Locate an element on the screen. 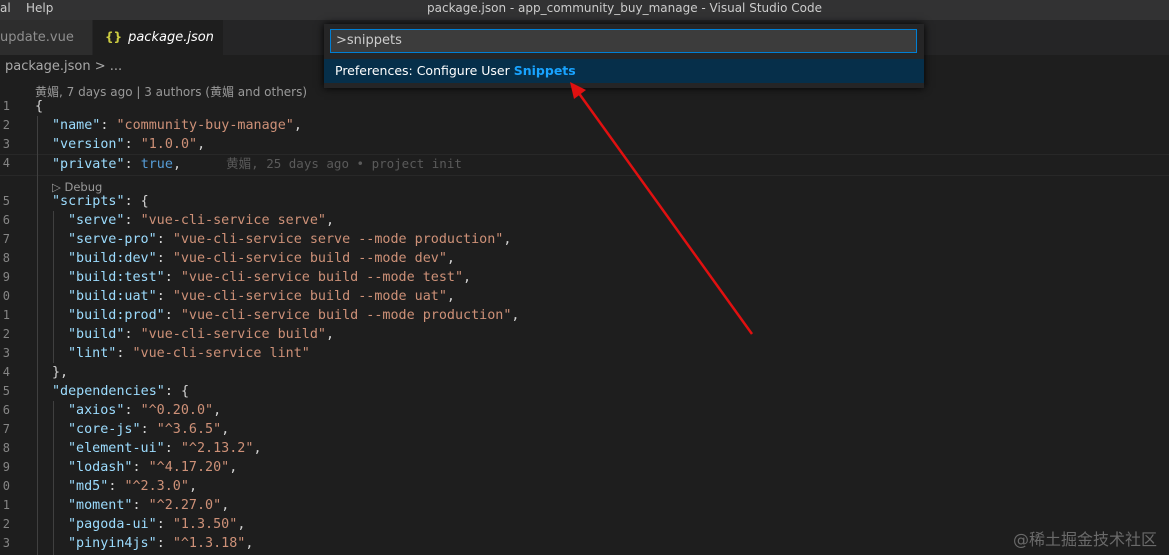 This screenshot has width=1169, height=555. arrow-shaft is located at coordinates (665, 213).